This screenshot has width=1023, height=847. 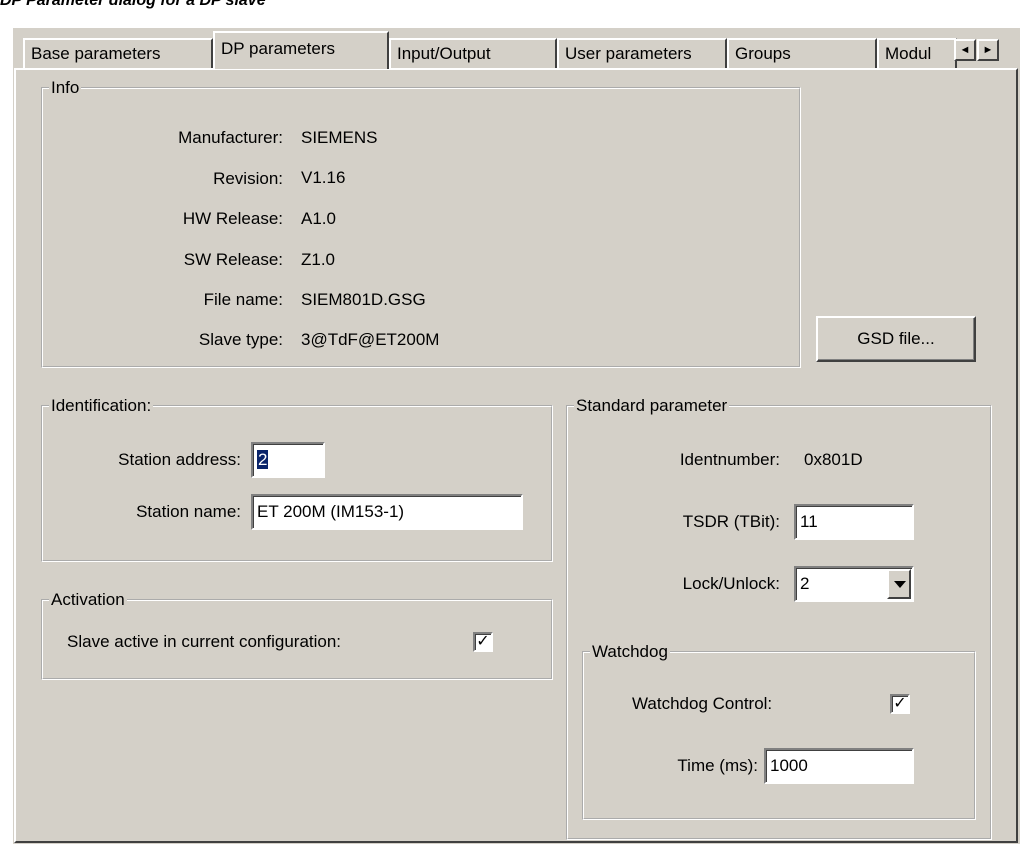 I want to click on station-name-label: Station name:, so click(x=188, y=511).